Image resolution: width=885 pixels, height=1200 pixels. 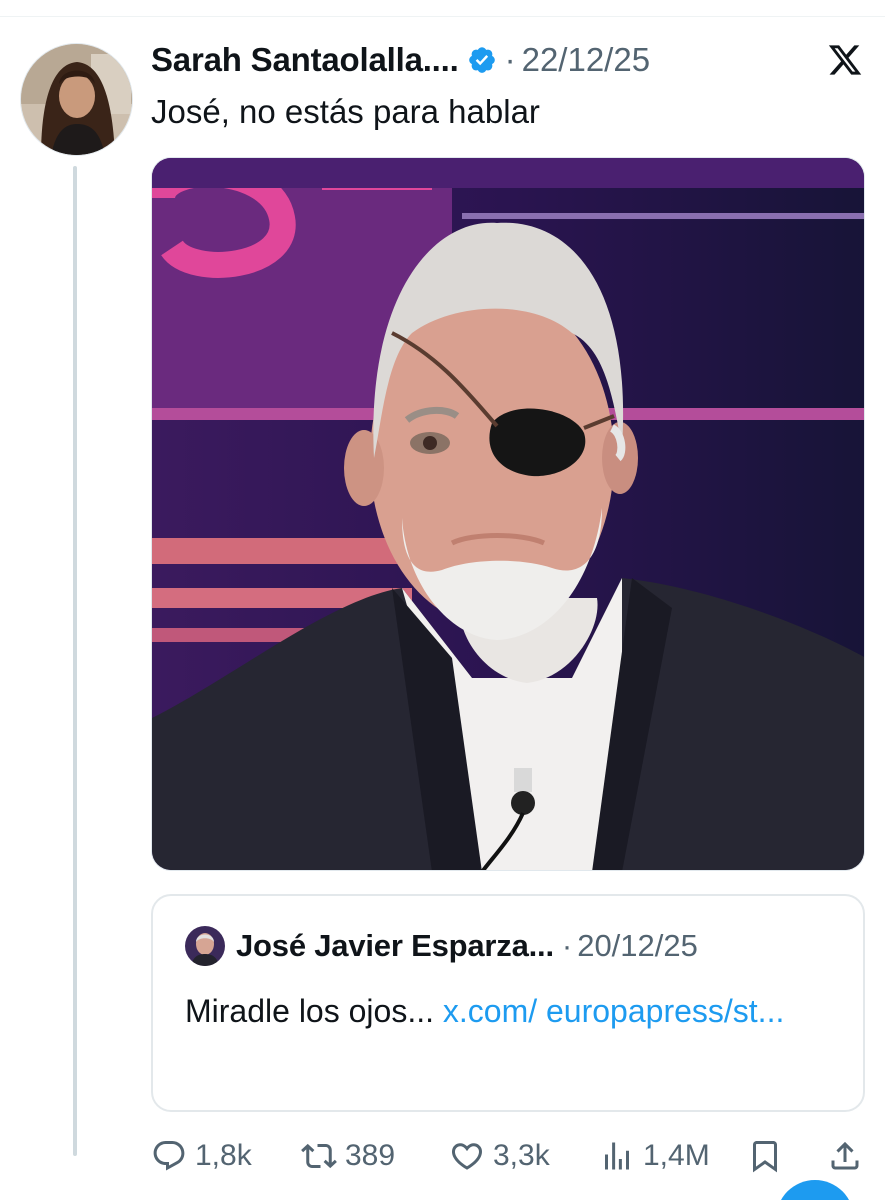 What do you see at coordinates (521, 1155) in the screenshot?
I see `like-count: 3,3k` at bounding box center [521, 1155].